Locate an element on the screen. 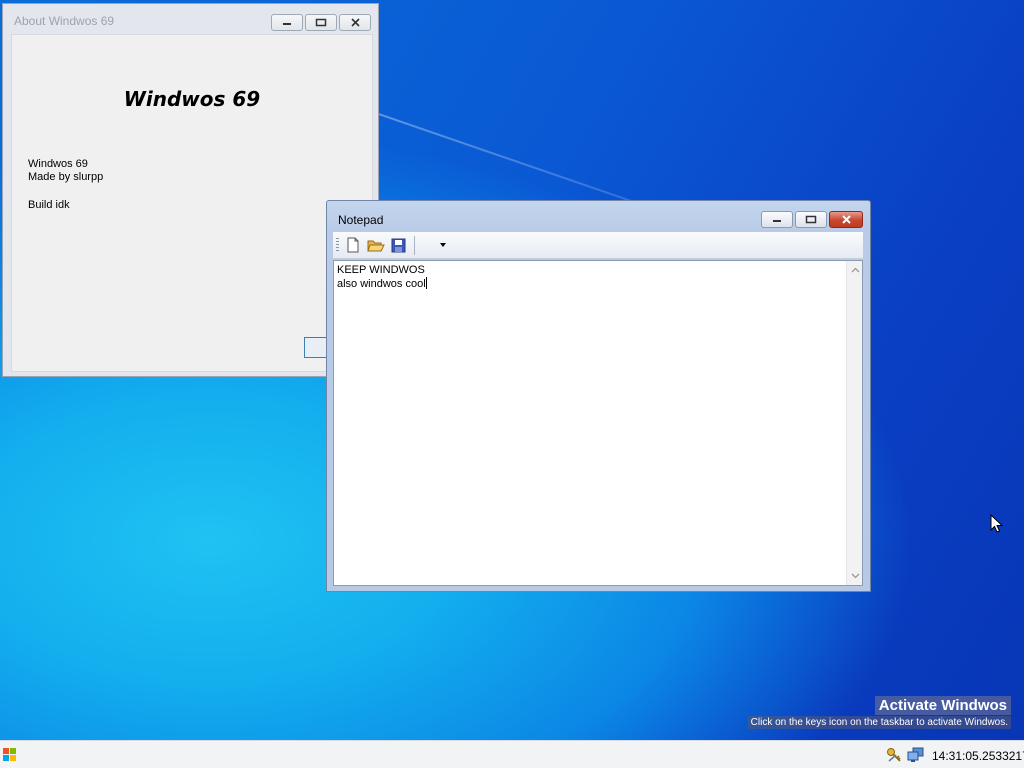  taskbar-clock: 14:31:05.2533217 is located at coordinates (978, 756).